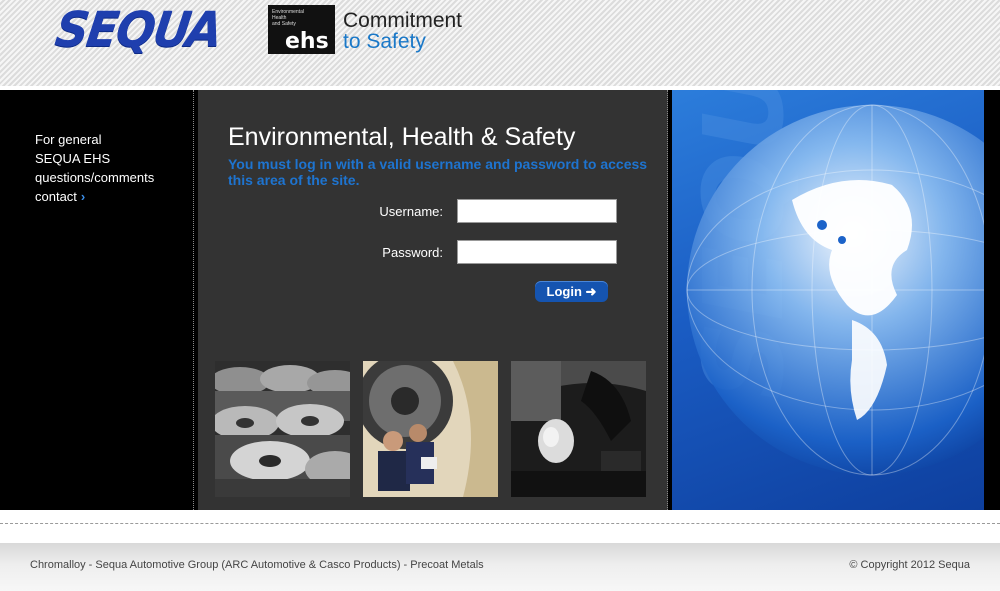 Image resolution: width=1000 pixels, height=591 pixels. What do you see at coordinates (500, 523) in the screenshot?
I see `footer-divider` at bounding box center [500, 523].